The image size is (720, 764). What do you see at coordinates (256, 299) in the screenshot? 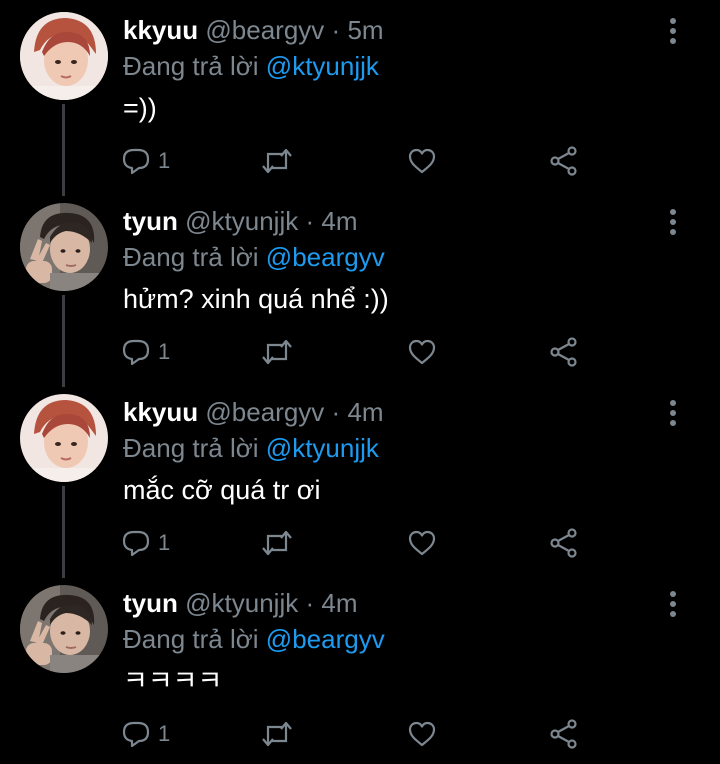
I see `tweet-text: hửm? xinh quá nhể :))` at bounding box center [256, 299].